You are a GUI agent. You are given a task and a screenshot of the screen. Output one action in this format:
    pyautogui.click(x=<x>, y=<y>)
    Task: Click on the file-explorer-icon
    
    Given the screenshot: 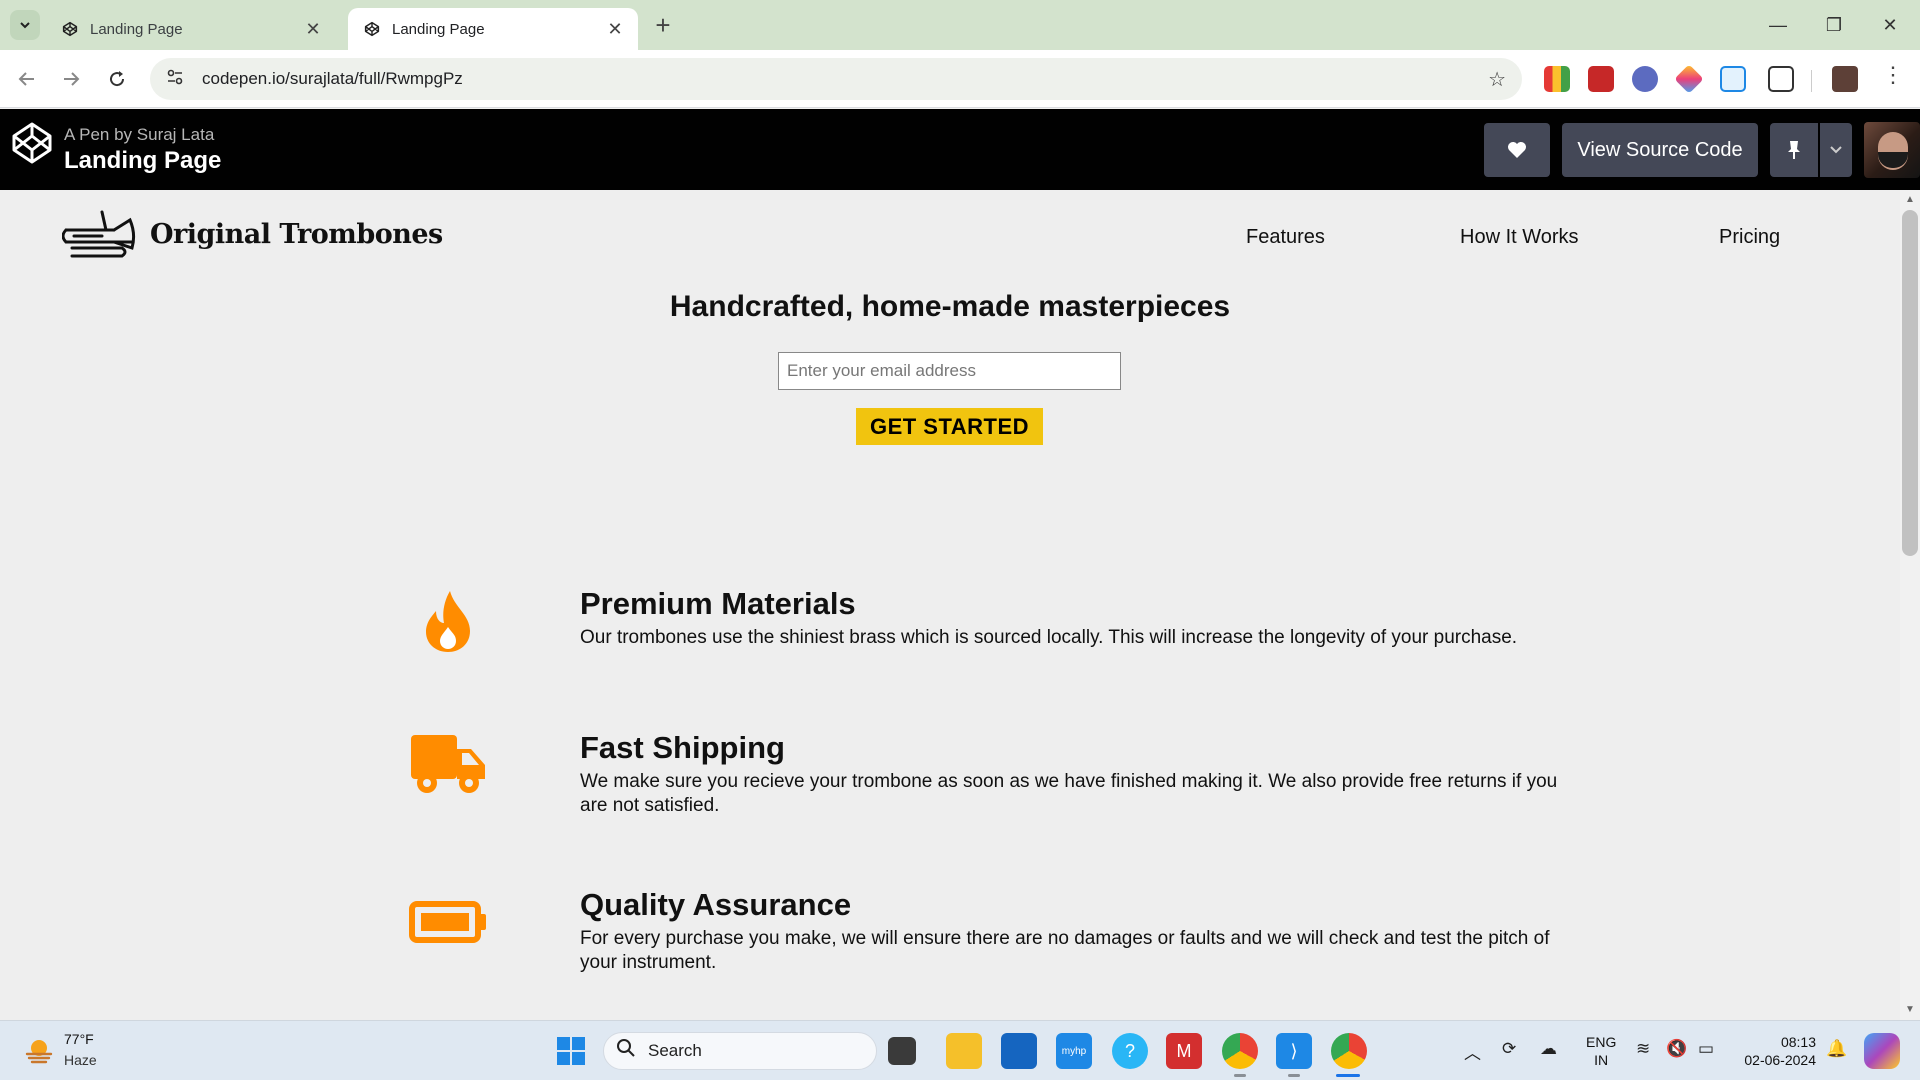 What is the action you would take?
    pyautogui.click(x=964, y=1051)
    